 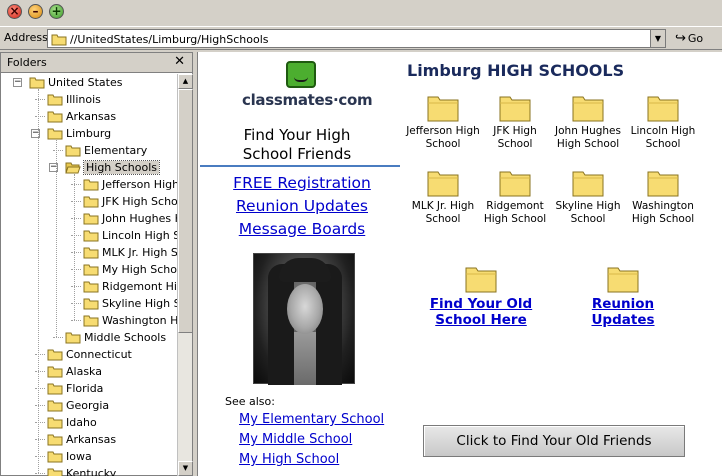 What do you see at coordinates (17, 82) in the screenshot?
I see `collapse-icon: −` at bounding box center [17, 82].